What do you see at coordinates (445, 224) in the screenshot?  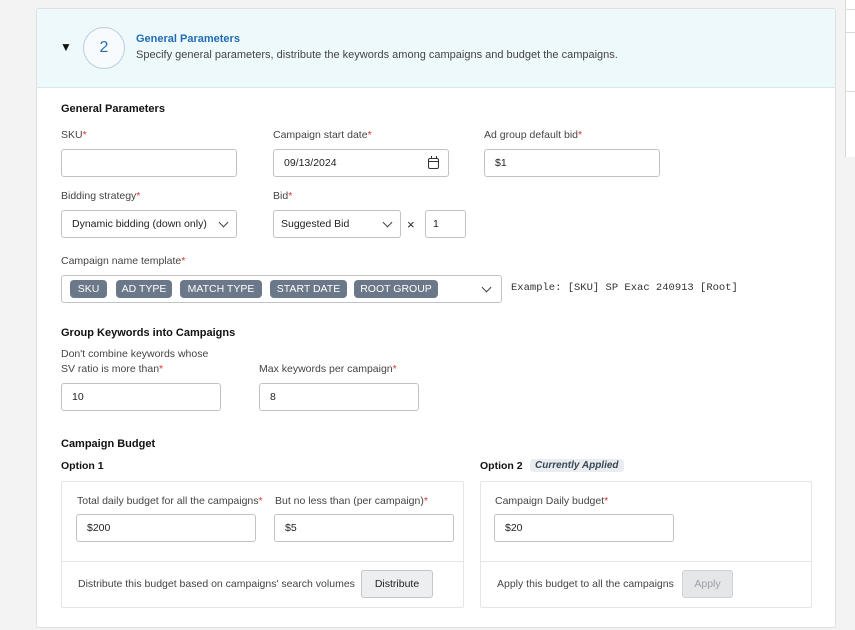 I see `bid-multiplier-input: 1` at bounding box center [445, 224].